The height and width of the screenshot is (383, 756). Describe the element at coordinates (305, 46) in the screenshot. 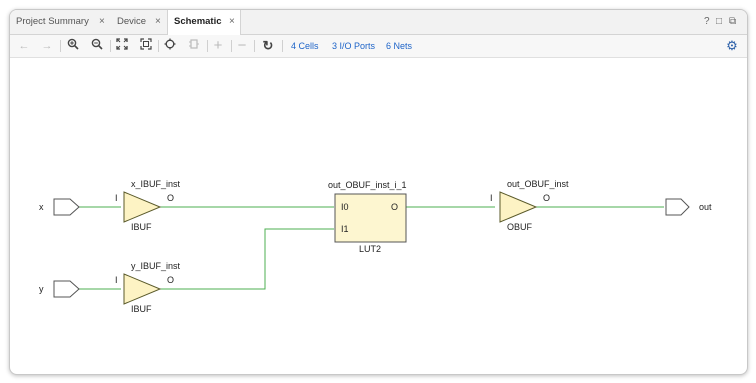

I see `cells-count-link: 4 Cells` at that location.